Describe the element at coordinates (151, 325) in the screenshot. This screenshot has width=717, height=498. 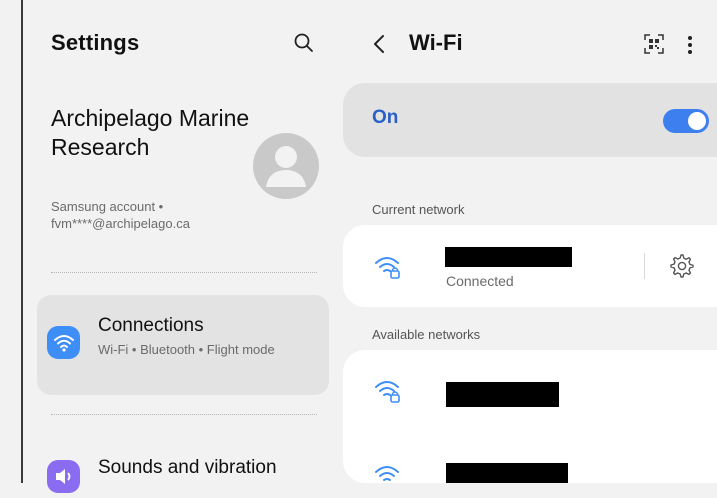
I see `connections-title: Connections` at that location.